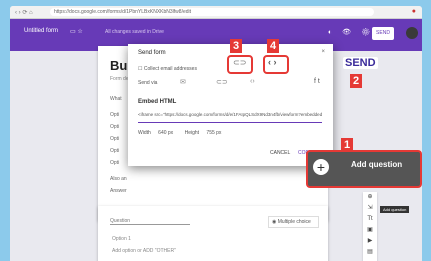 Image resolution: width=431 pixels, height=261 pixels. I want to click on embed-highlight-box: ‹ ›, so click(276, 64).